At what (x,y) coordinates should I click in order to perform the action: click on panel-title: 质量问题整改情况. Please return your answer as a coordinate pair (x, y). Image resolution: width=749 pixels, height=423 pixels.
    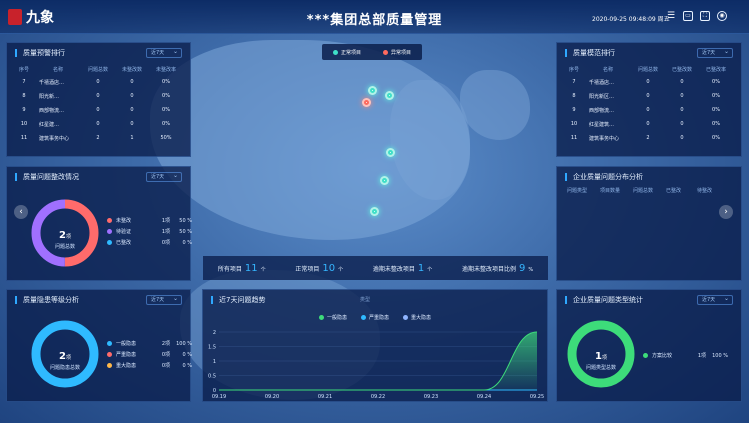
    Looking at the image, I should click on (47, 177).